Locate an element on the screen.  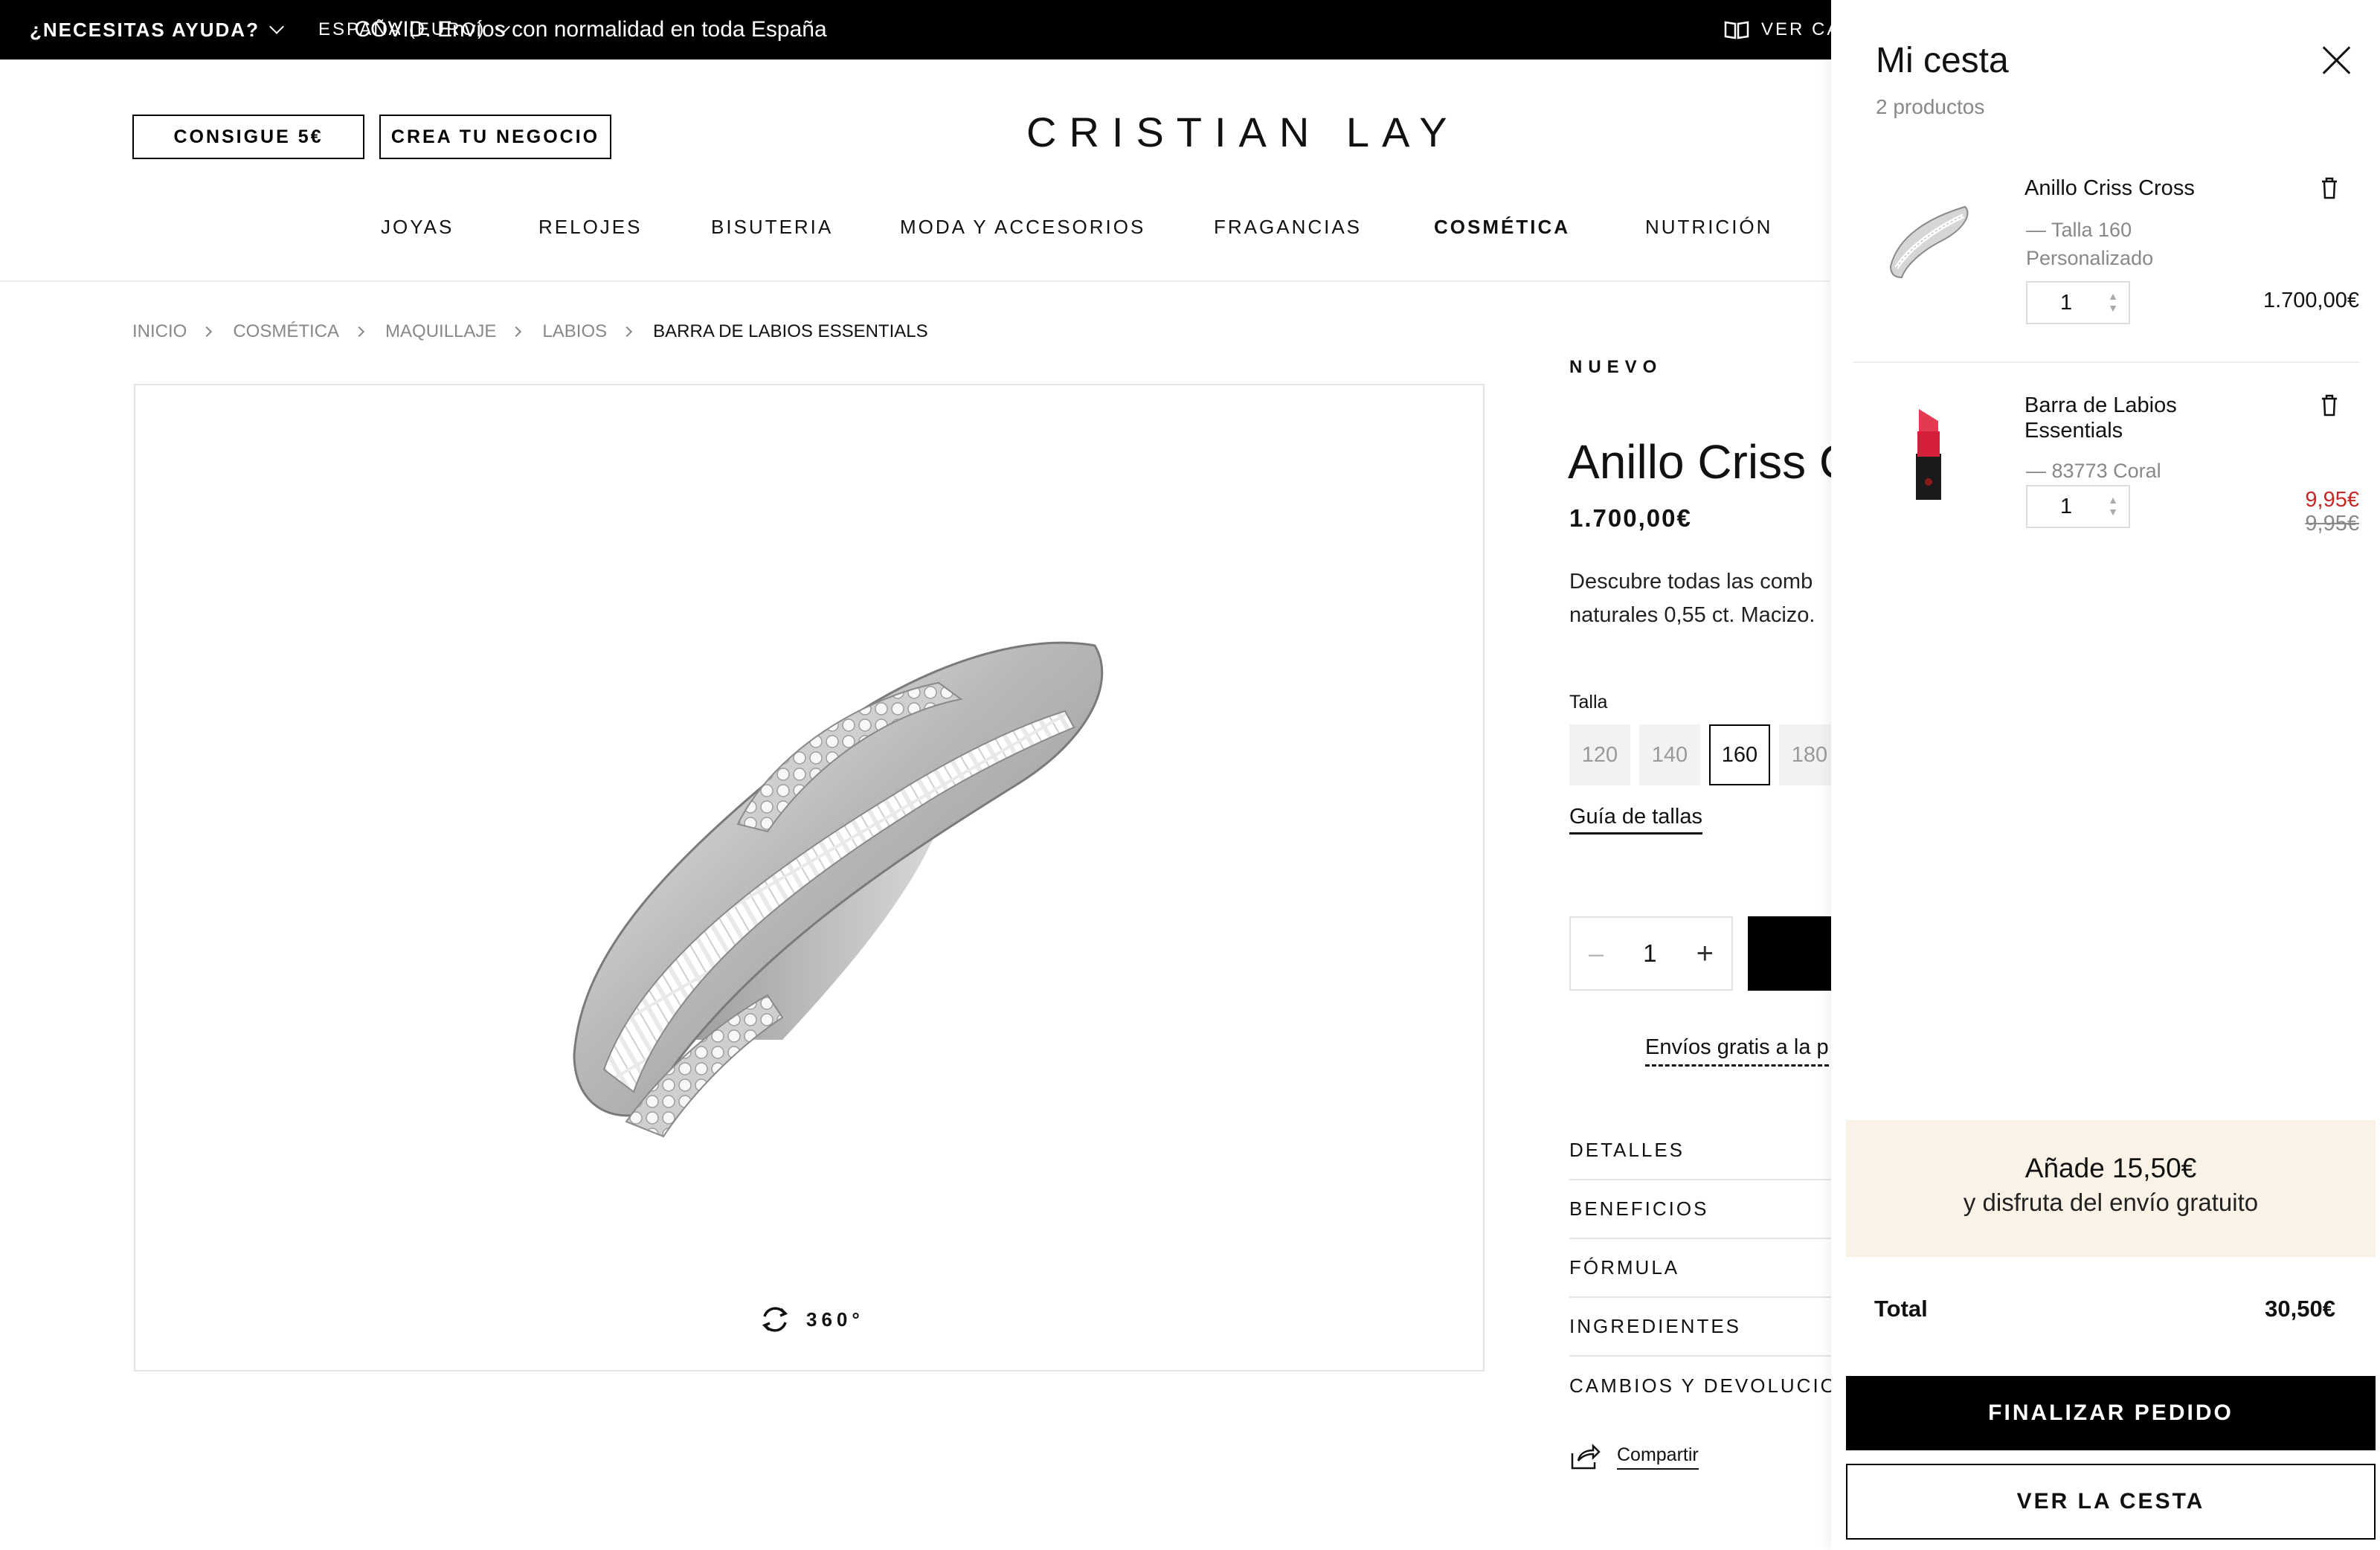
close-icon is located at coordinates (2337, 60).